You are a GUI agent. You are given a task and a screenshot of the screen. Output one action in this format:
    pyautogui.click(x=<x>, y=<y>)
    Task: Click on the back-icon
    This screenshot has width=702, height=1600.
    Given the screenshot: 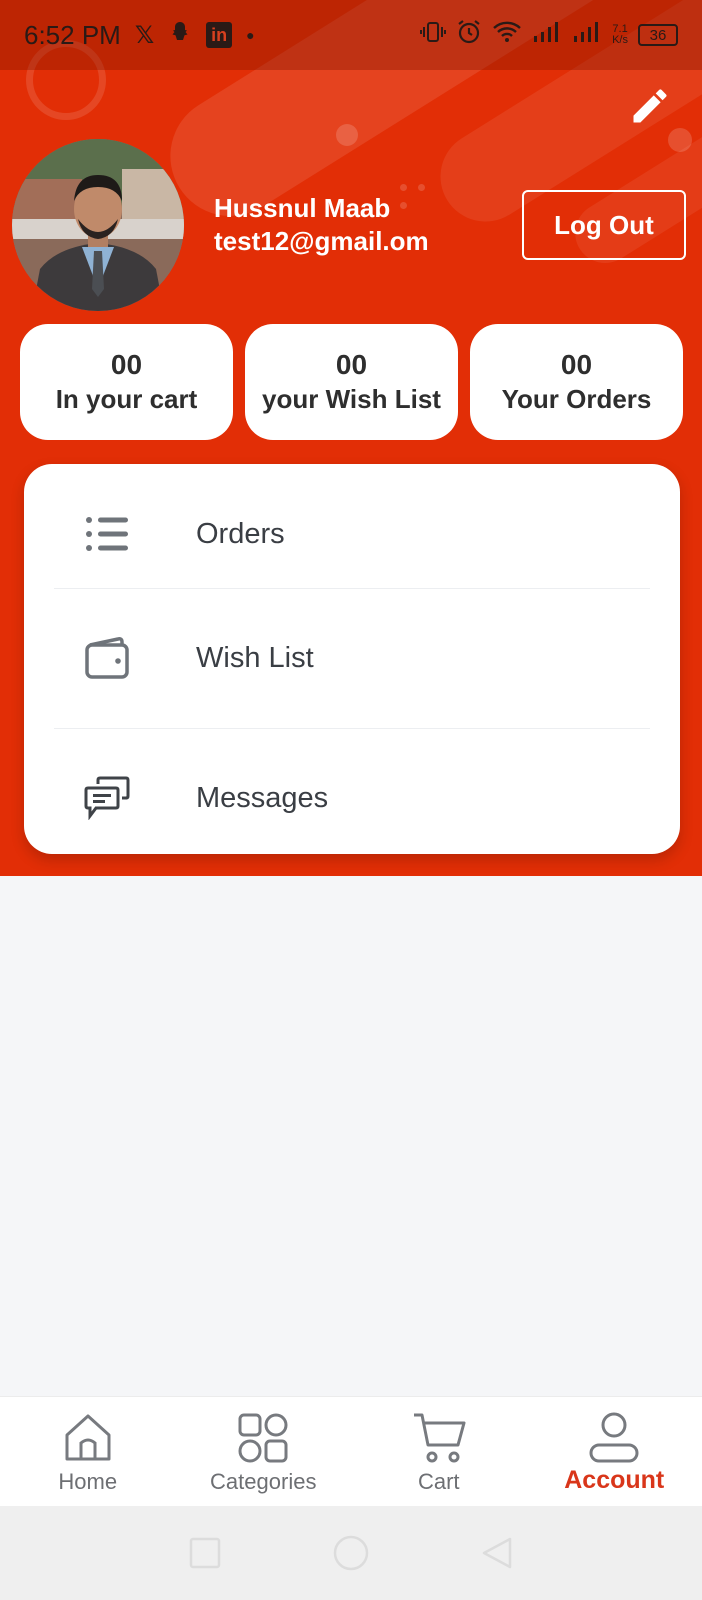 What is the action you would take?
    pyautogui.click(x=497, y=1553)
    